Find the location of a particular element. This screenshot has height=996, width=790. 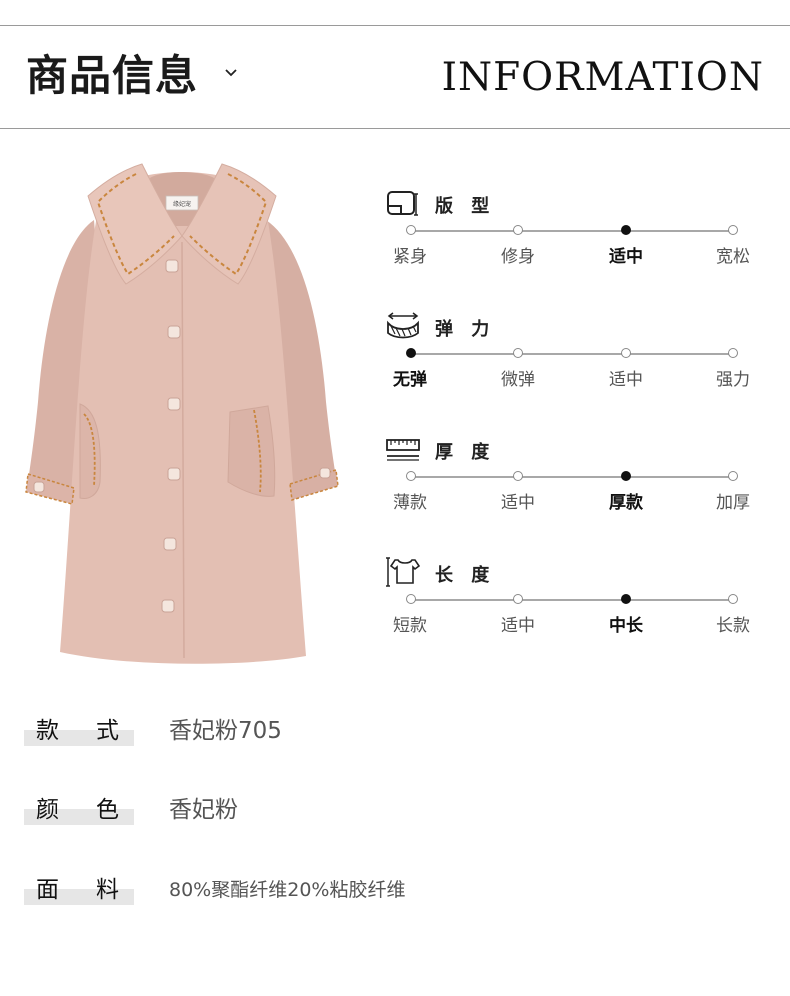

detail-label-char: 色 is located at coordinates (107, 810).